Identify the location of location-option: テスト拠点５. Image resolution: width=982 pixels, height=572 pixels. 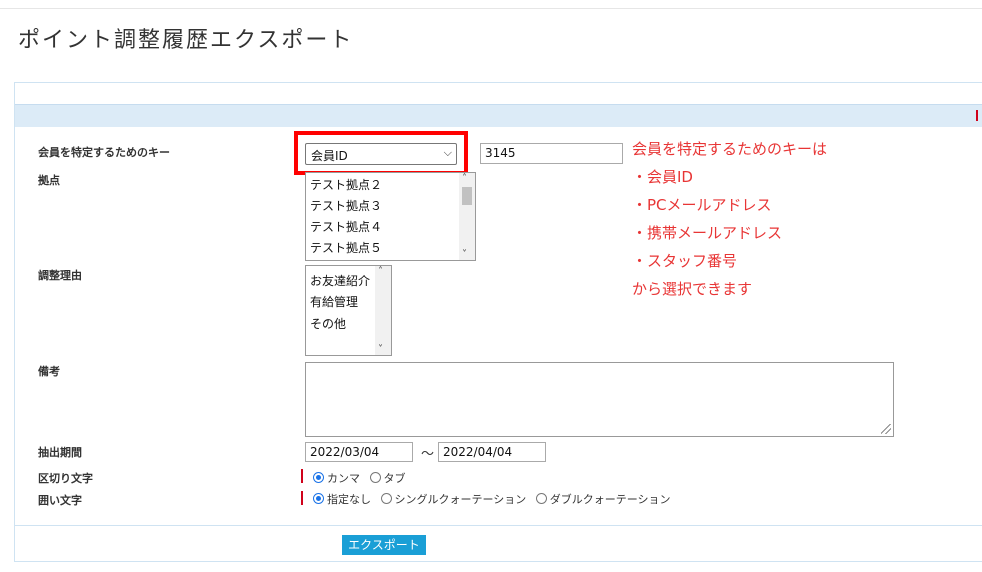
(346, 247).